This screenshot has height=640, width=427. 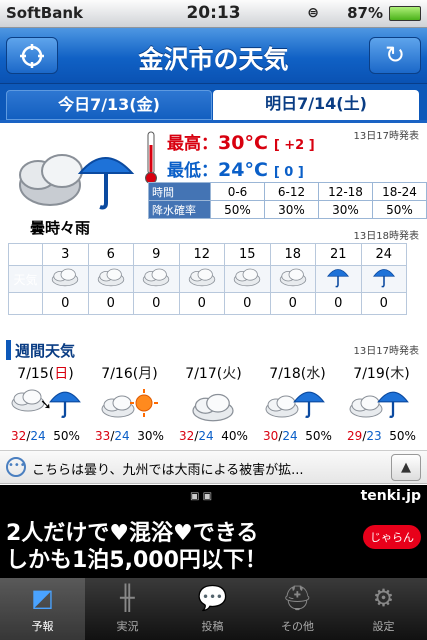 I want to click on tab-tomorrow: 明日7/14(土), so click(x=316, y=105).